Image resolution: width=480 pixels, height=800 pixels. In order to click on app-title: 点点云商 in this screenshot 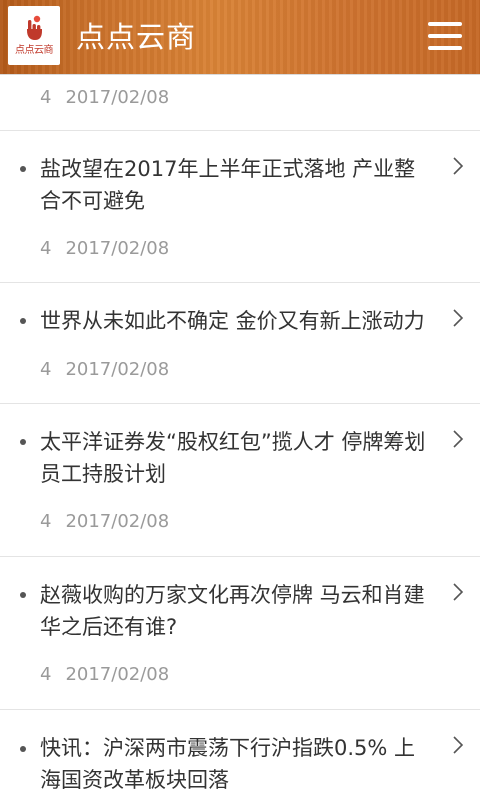, I will do `click(136, 37)`.